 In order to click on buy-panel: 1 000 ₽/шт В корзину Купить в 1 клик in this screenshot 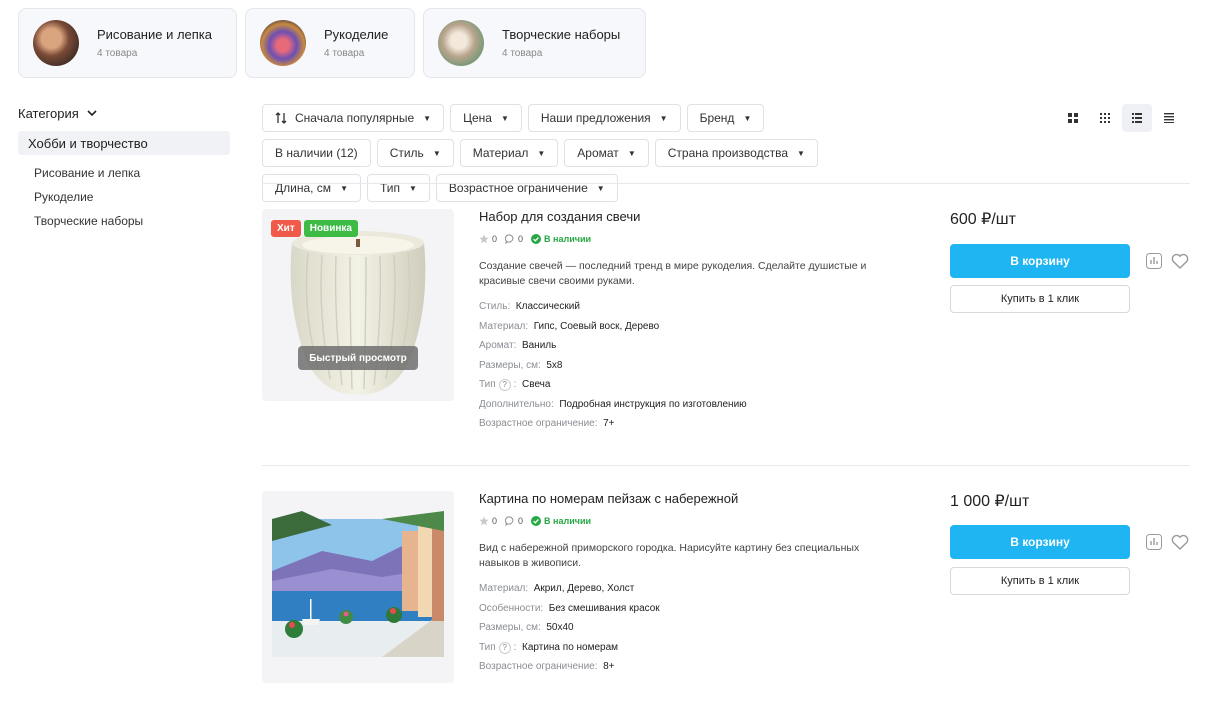, I will do `click(1070, 543)`.